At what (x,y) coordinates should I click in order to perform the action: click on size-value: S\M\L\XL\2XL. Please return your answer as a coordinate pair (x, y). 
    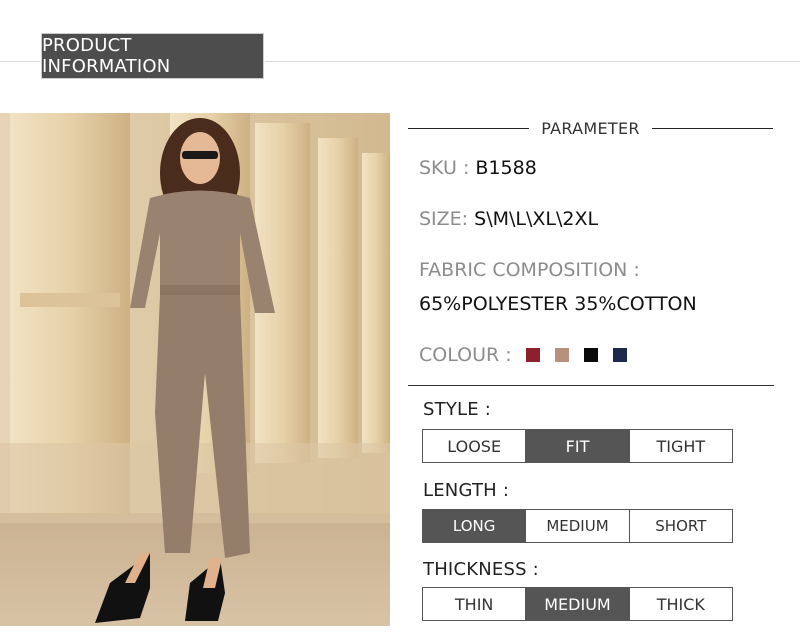
    Looking at the image, I should click on (536, 219).